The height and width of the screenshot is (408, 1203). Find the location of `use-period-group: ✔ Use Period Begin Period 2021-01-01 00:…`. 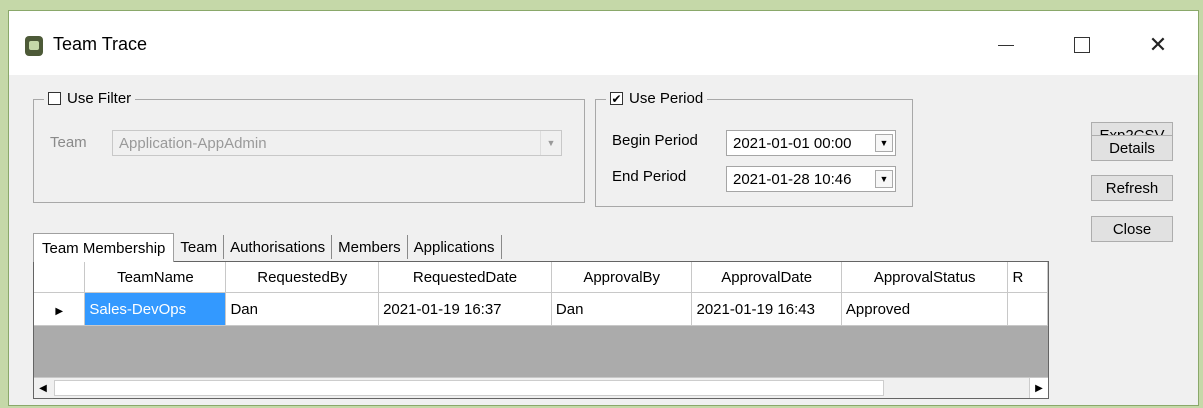

use-period-group: ✔ Use Period Begin Period 2021-01-01 00:… is located at coordinates (754, 148).